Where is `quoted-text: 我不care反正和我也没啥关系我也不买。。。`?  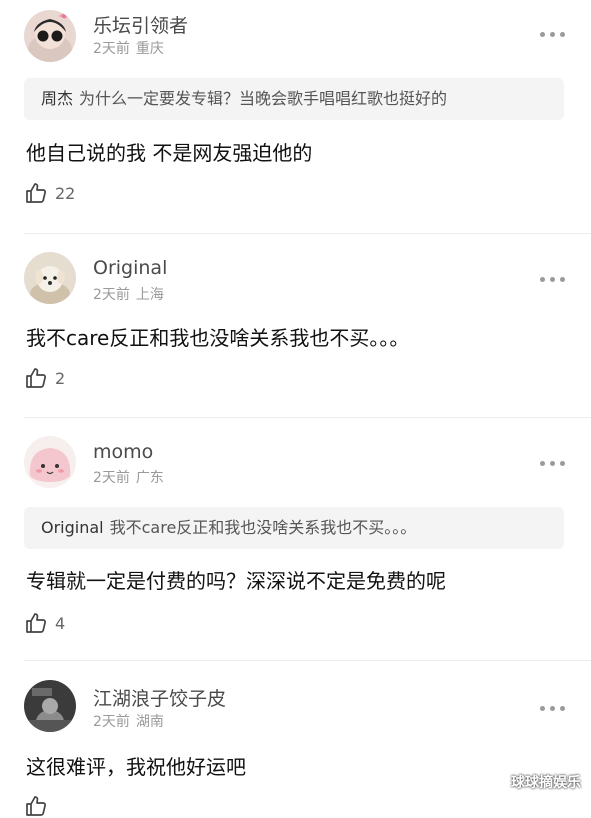 quoted-text: 我不care反正和我也没啥关系我也不买。。。 is located at coordinates (263, 527).